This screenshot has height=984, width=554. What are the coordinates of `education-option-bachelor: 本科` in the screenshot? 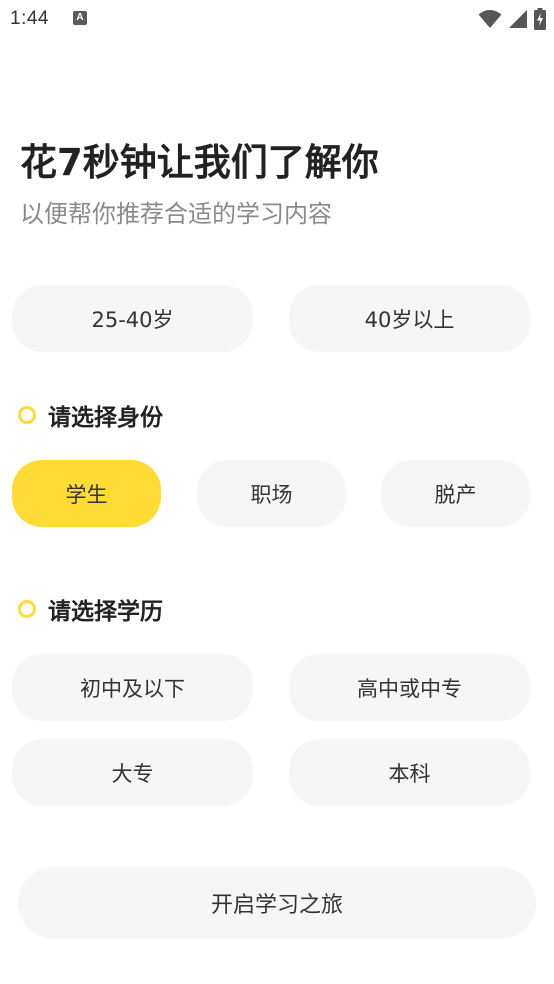 It's located at (409, 772).